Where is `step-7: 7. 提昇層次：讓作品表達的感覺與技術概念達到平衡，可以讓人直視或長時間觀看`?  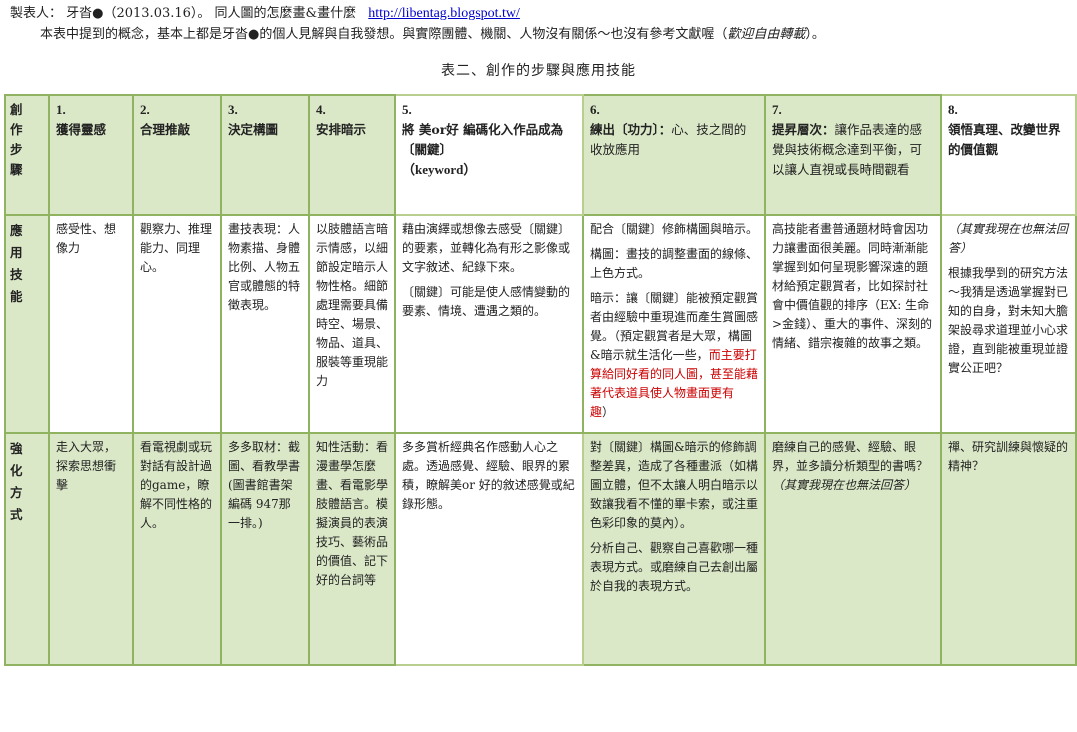
step-7: 7. 提昇層次：讓作品表達的感覺與技術概念達到平衡，可以讓人直視或長時間觀看 is located at coordinates (853, 155).